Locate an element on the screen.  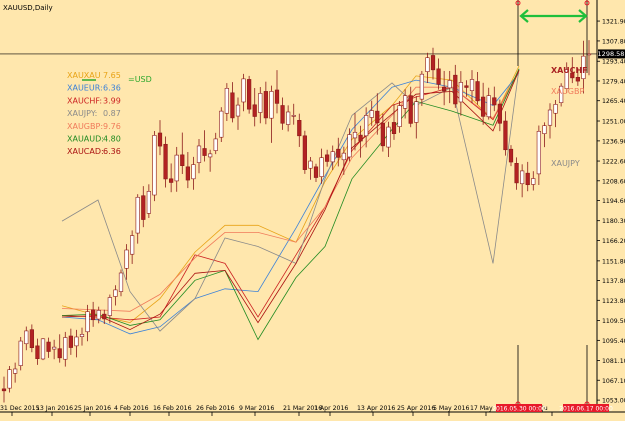
price-tick-label: 1279.40 is located at coordinates (613, 81).